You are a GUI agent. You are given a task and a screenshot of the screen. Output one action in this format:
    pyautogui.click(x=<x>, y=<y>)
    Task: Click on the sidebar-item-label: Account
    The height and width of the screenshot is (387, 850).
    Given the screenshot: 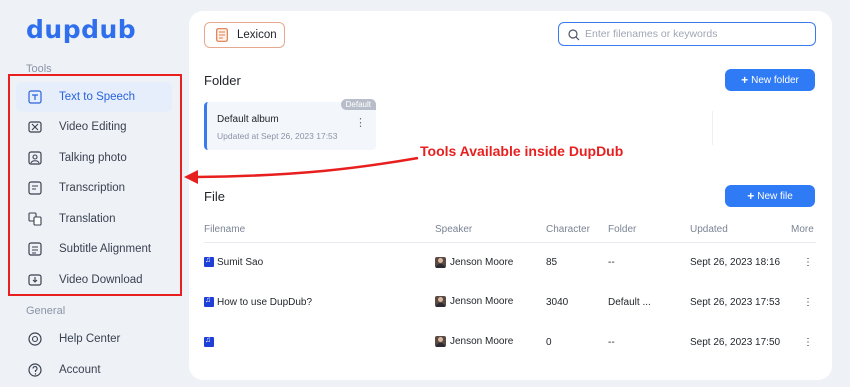 What is the action you would take?
    pyautogui.click(x=80, y=370)
    